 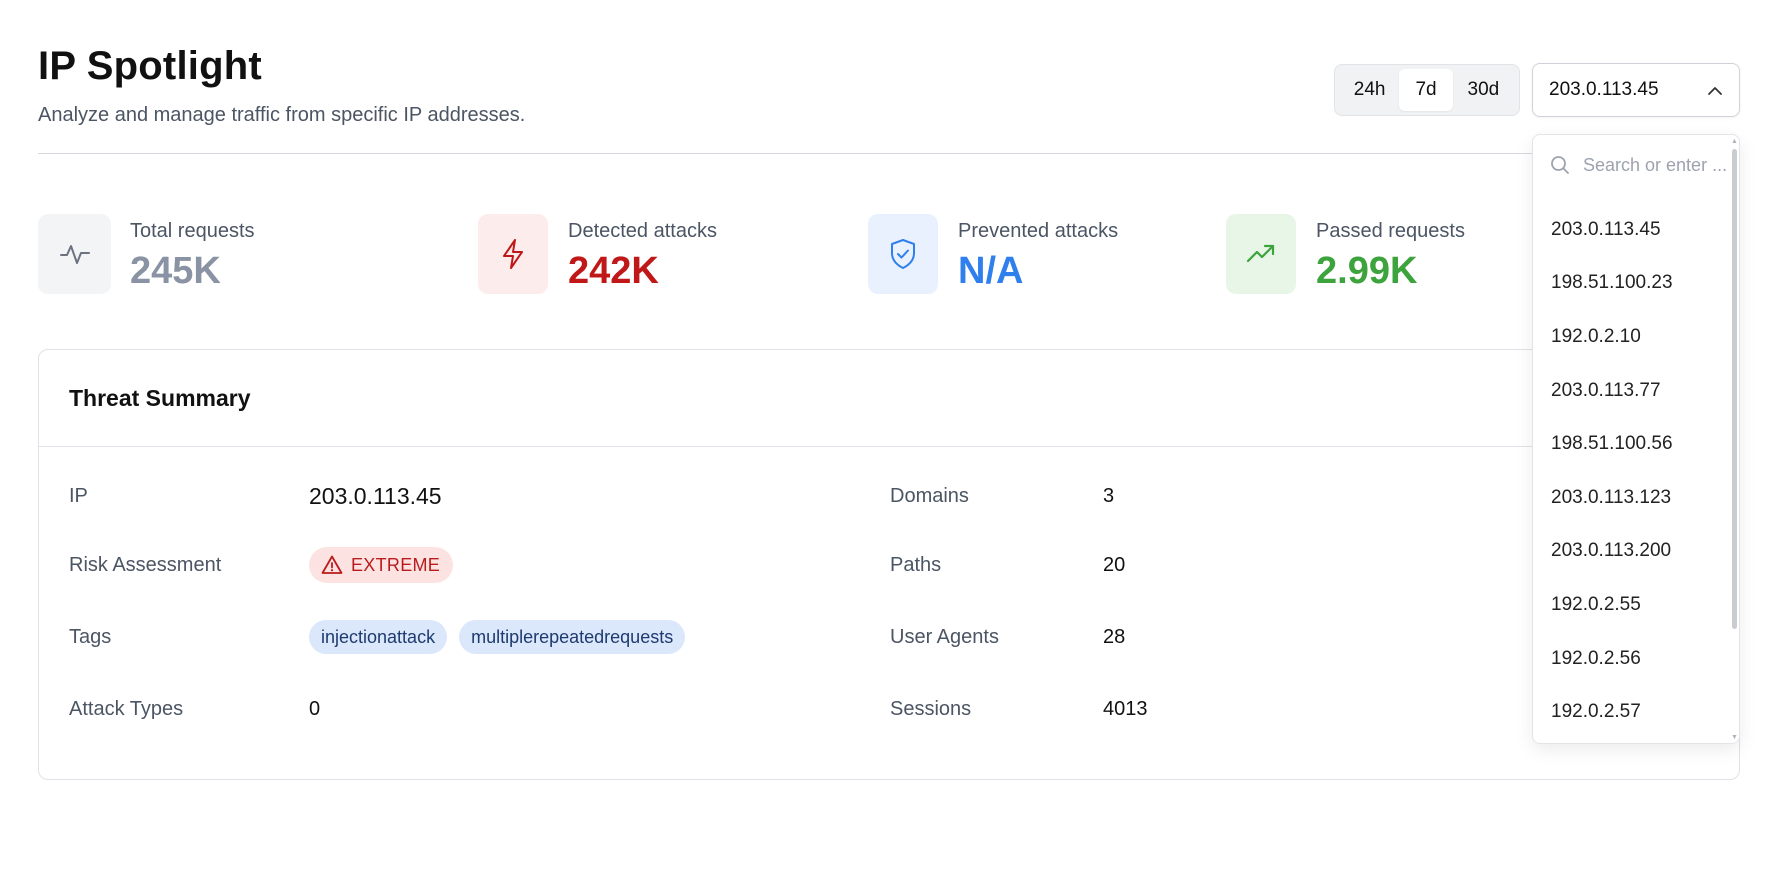 What do you see at coordinates (916, 564) in the screenshot?
I see `paths-label: Paths` at bounding box center [916, 564].